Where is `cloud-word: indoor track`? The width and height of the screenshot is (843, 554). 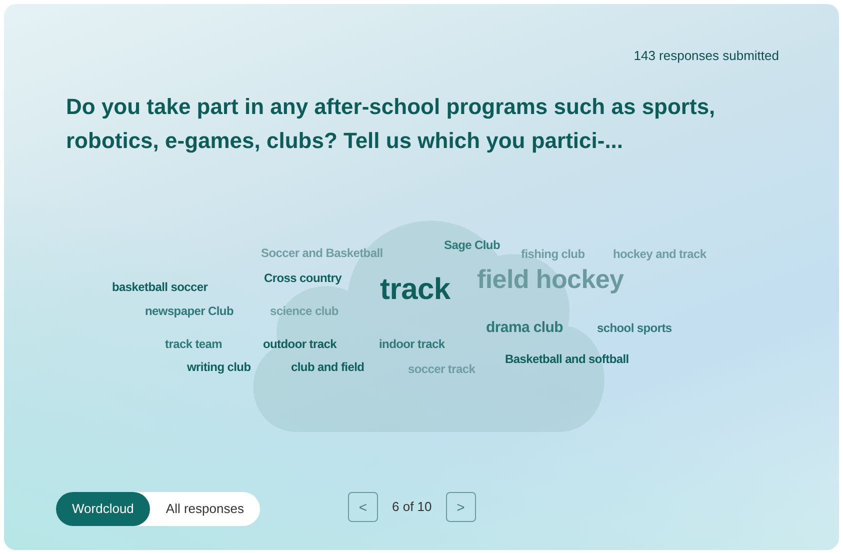 cloud-word: indoor track is located at coordinates (412, 344).